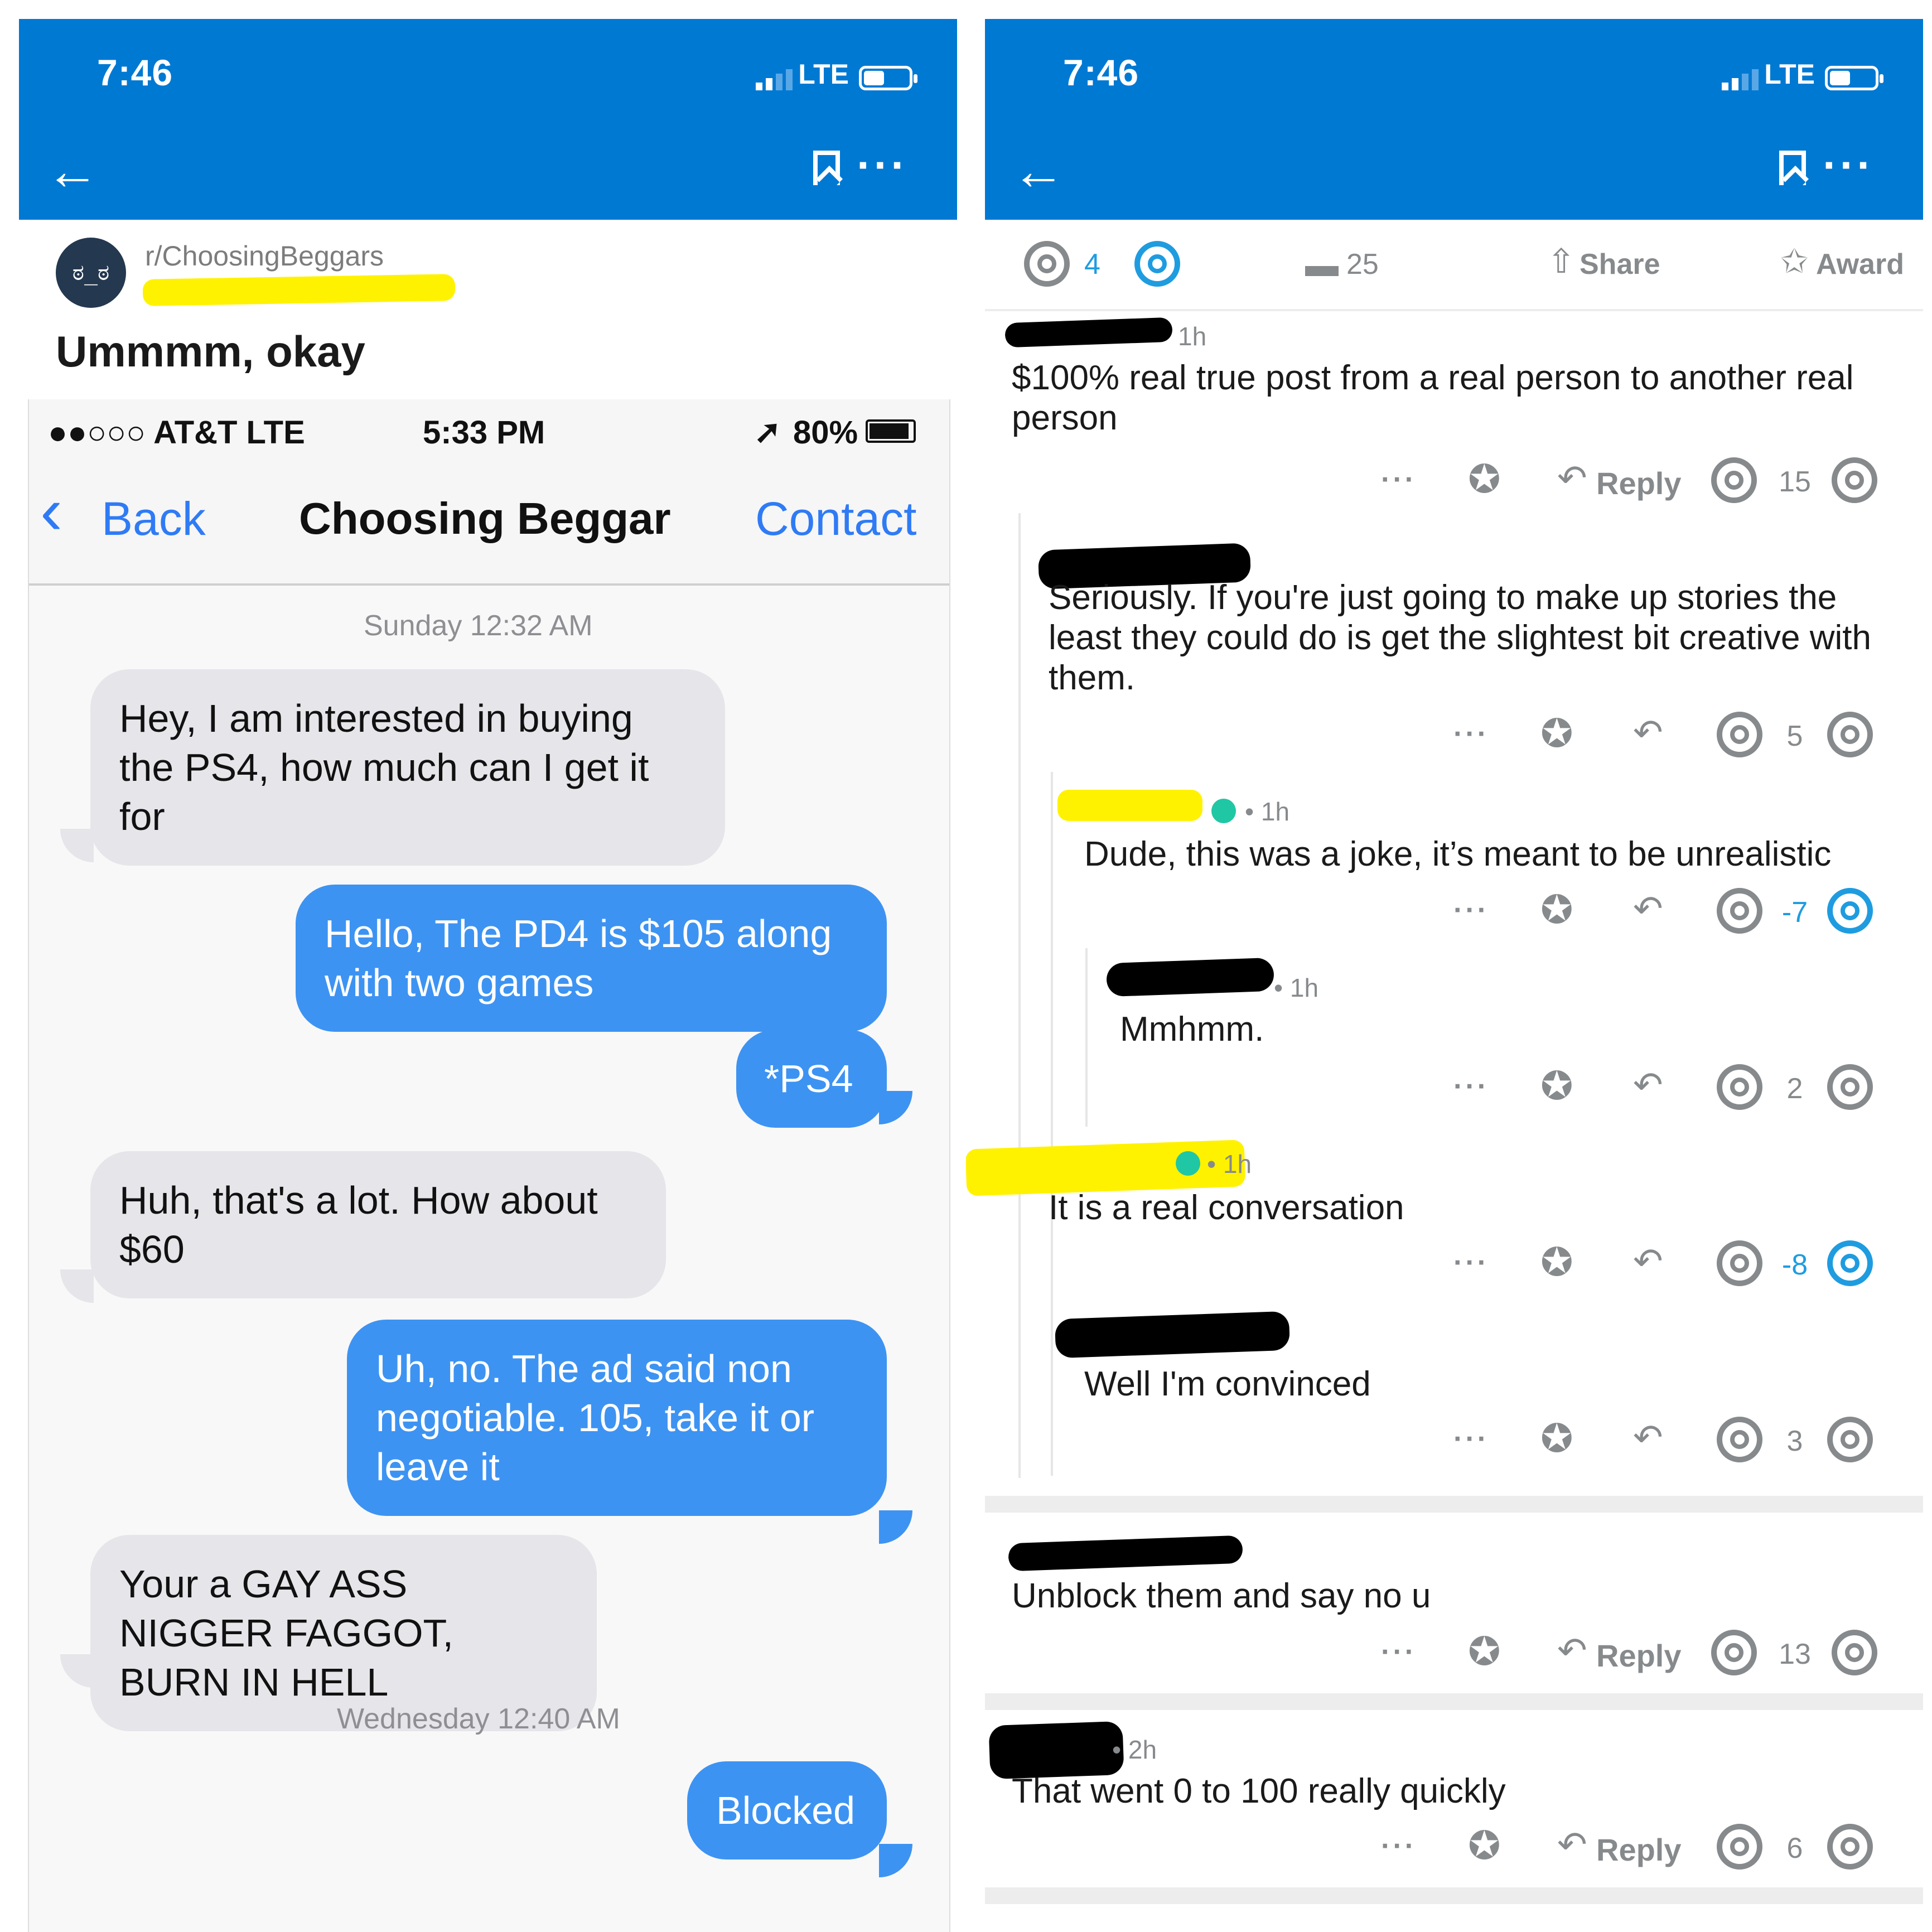  What do you see at coordinates (1794, 1265) in the screenshot?
I see `comment-score: -8` at bounding box center [1794, 1265].